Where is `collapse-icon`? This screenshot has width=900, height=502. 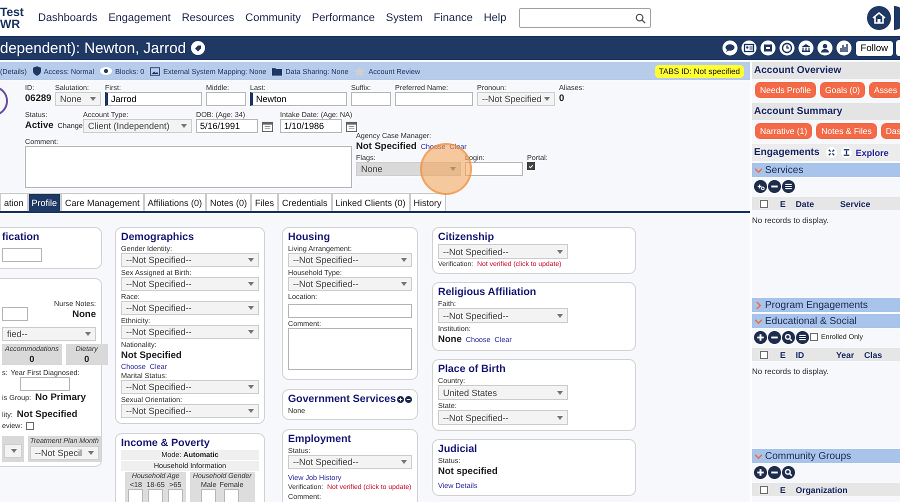 collapse-icon is located at coordinates (846, 152).